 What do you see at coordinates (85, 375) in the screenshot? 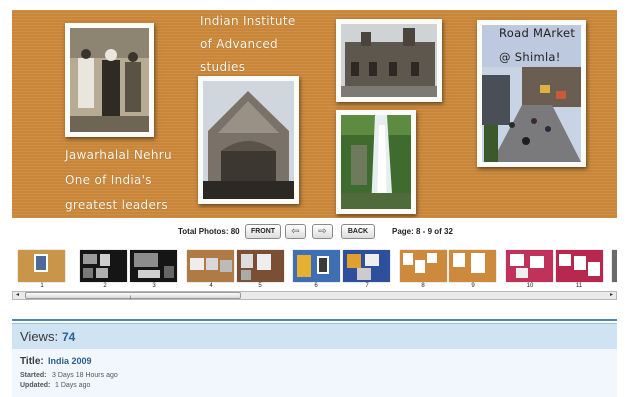
I see `started-value: 3 Days 18 Hours ago` at bounding box center [85, 375].